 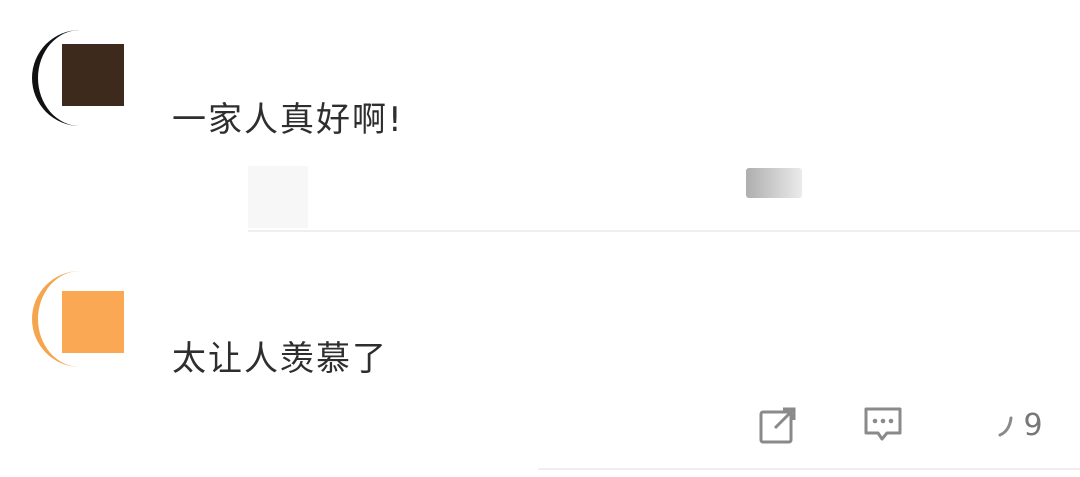 I want to click on comment-icon, so click(x=883, y=425).